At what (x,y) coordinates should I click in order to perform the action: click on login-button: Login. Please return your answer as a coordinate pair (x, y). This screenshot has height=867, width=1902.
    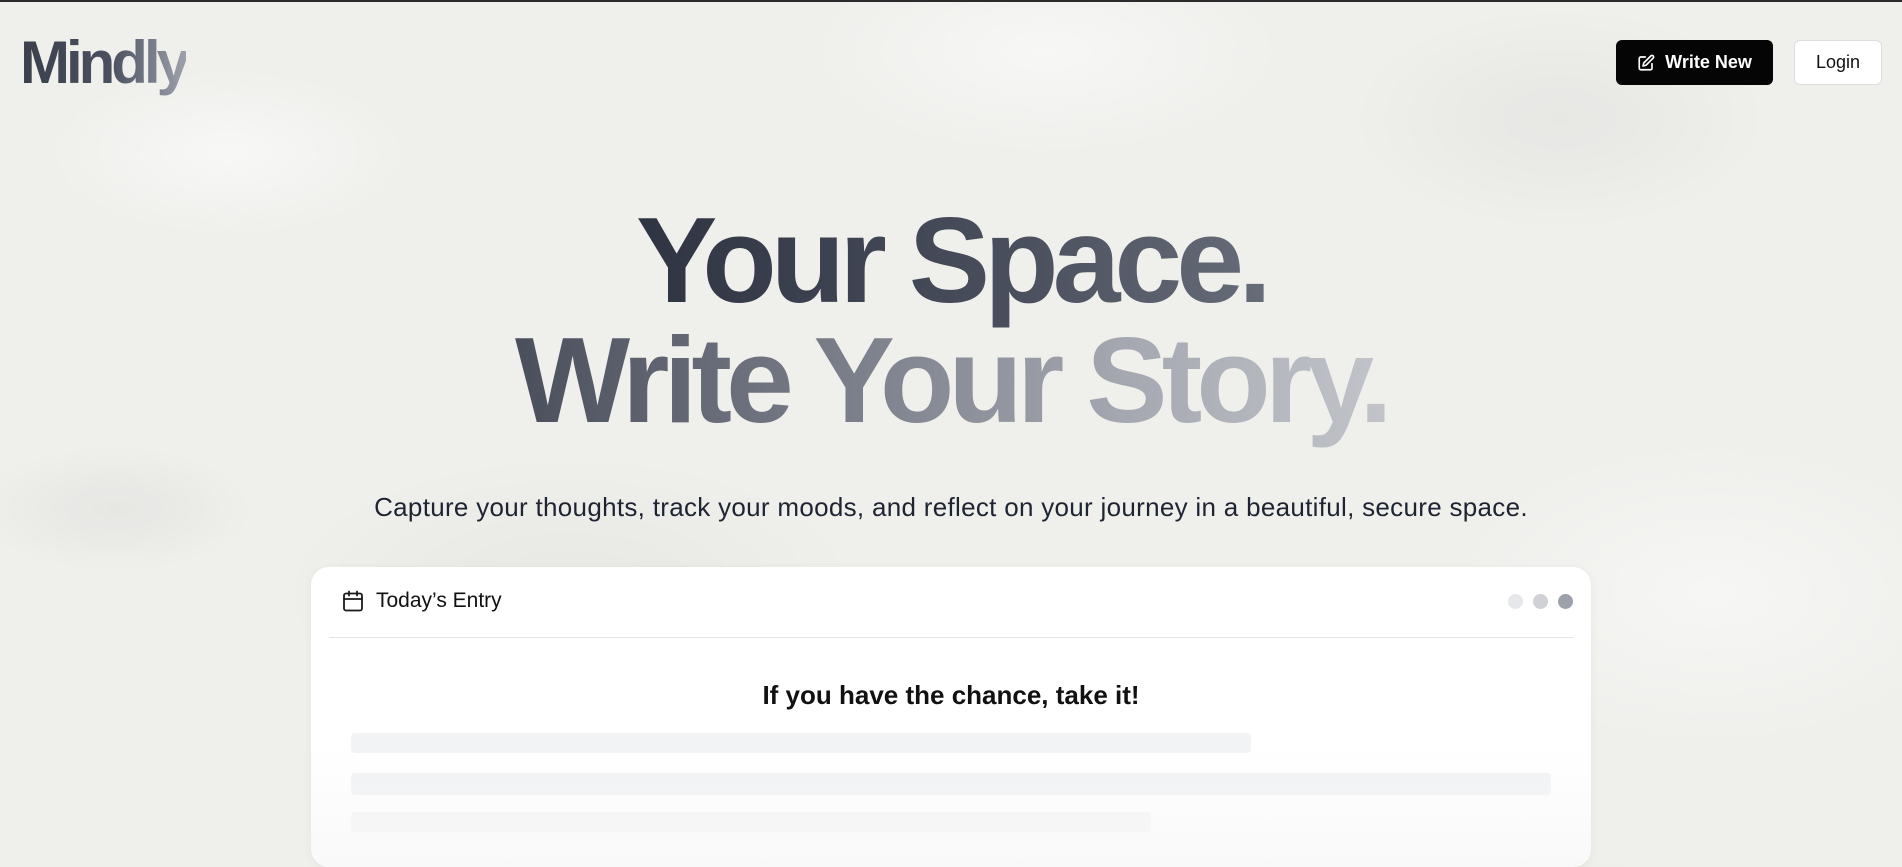
    Looking at the image, I should click on (1838, 62).